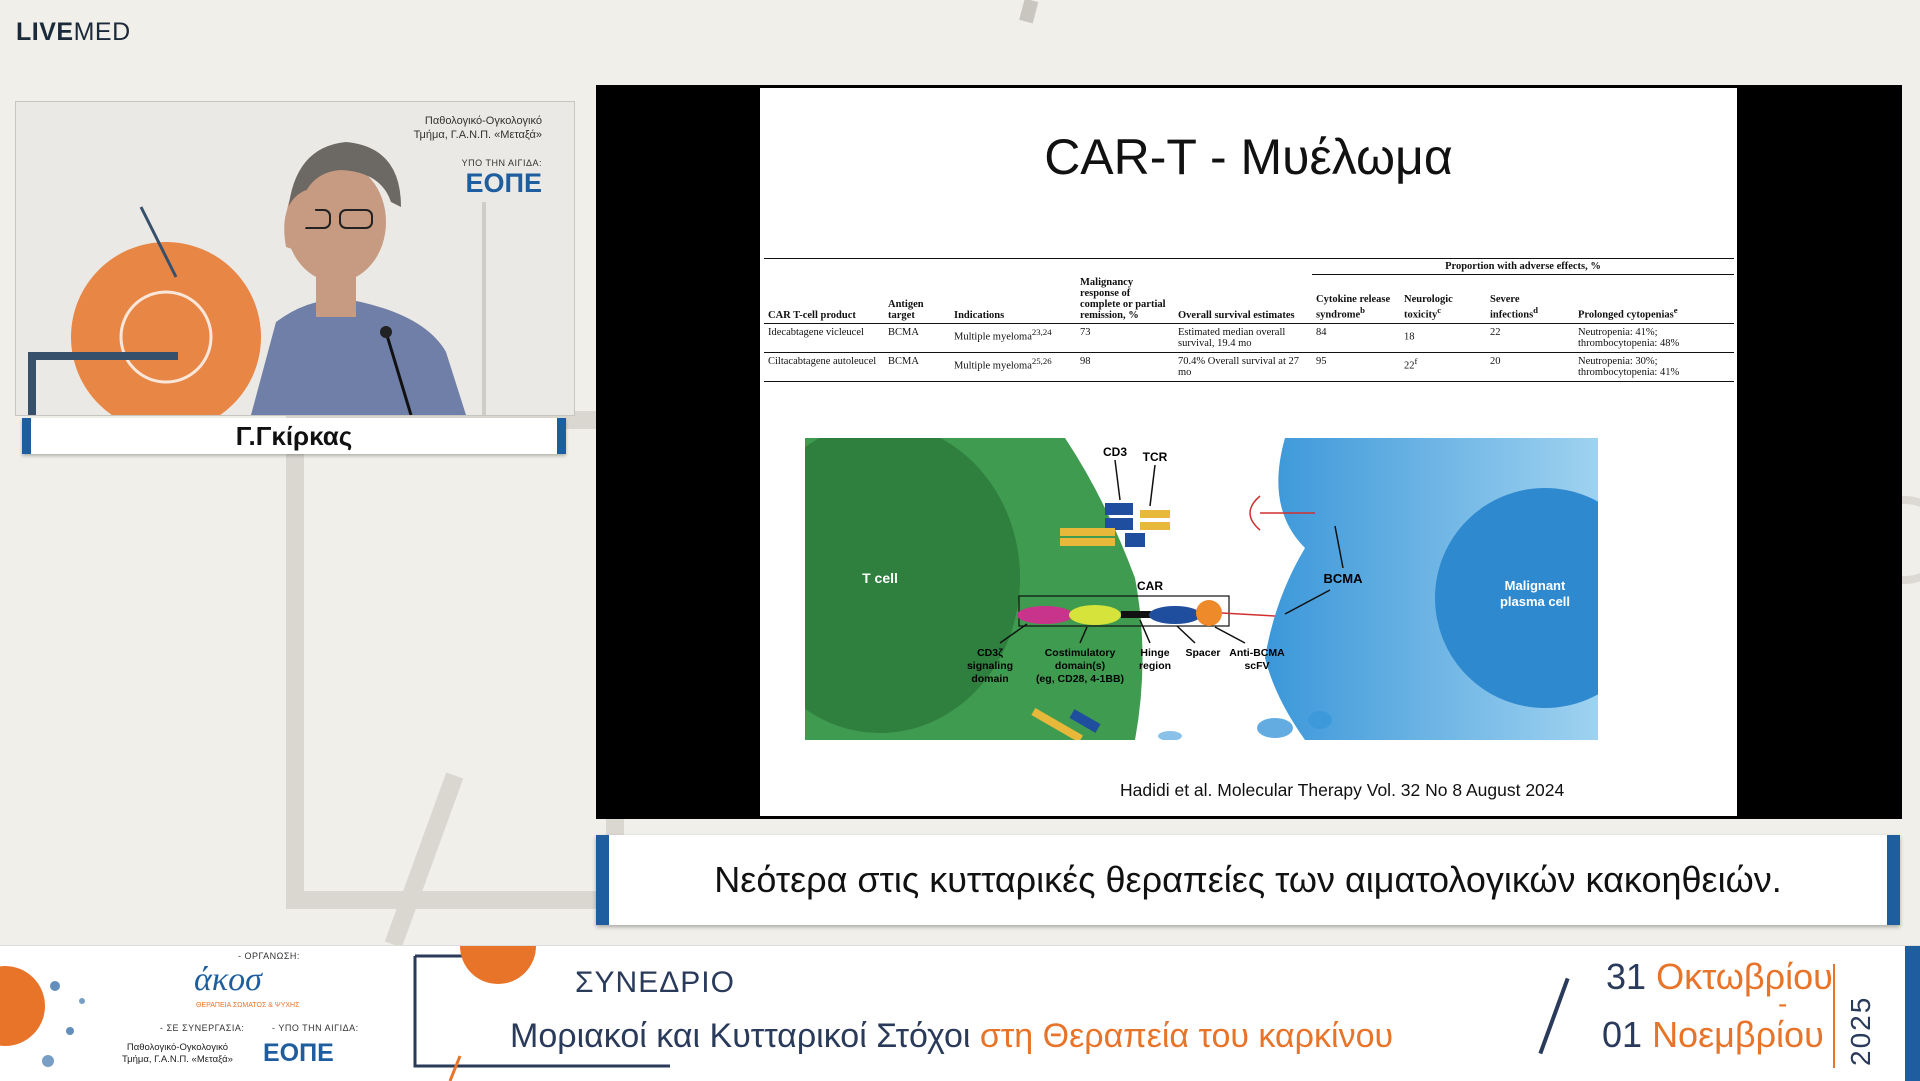 The image size is (1920, 1081). Describe the element at coordinates (177, 1047) in the screenshot. I see `collaboration-line: Παθολογικό-Ογκολογικό` at that location.